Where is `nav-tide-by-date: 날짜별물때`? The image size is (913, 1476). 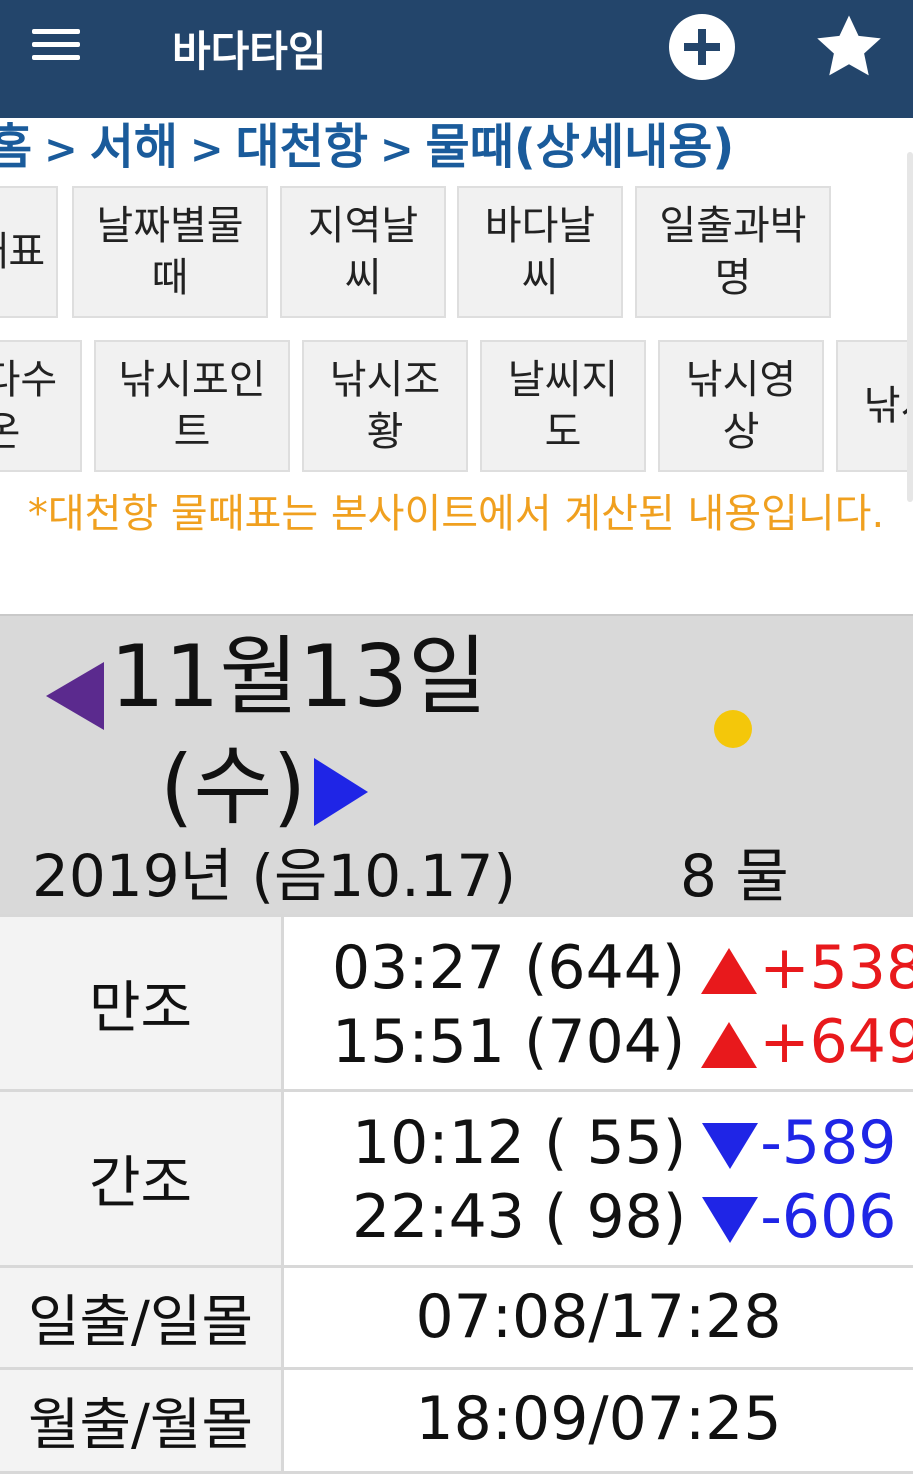
nav-tide-by-date: 날짜별물때 is located at coordinates (170, 252).